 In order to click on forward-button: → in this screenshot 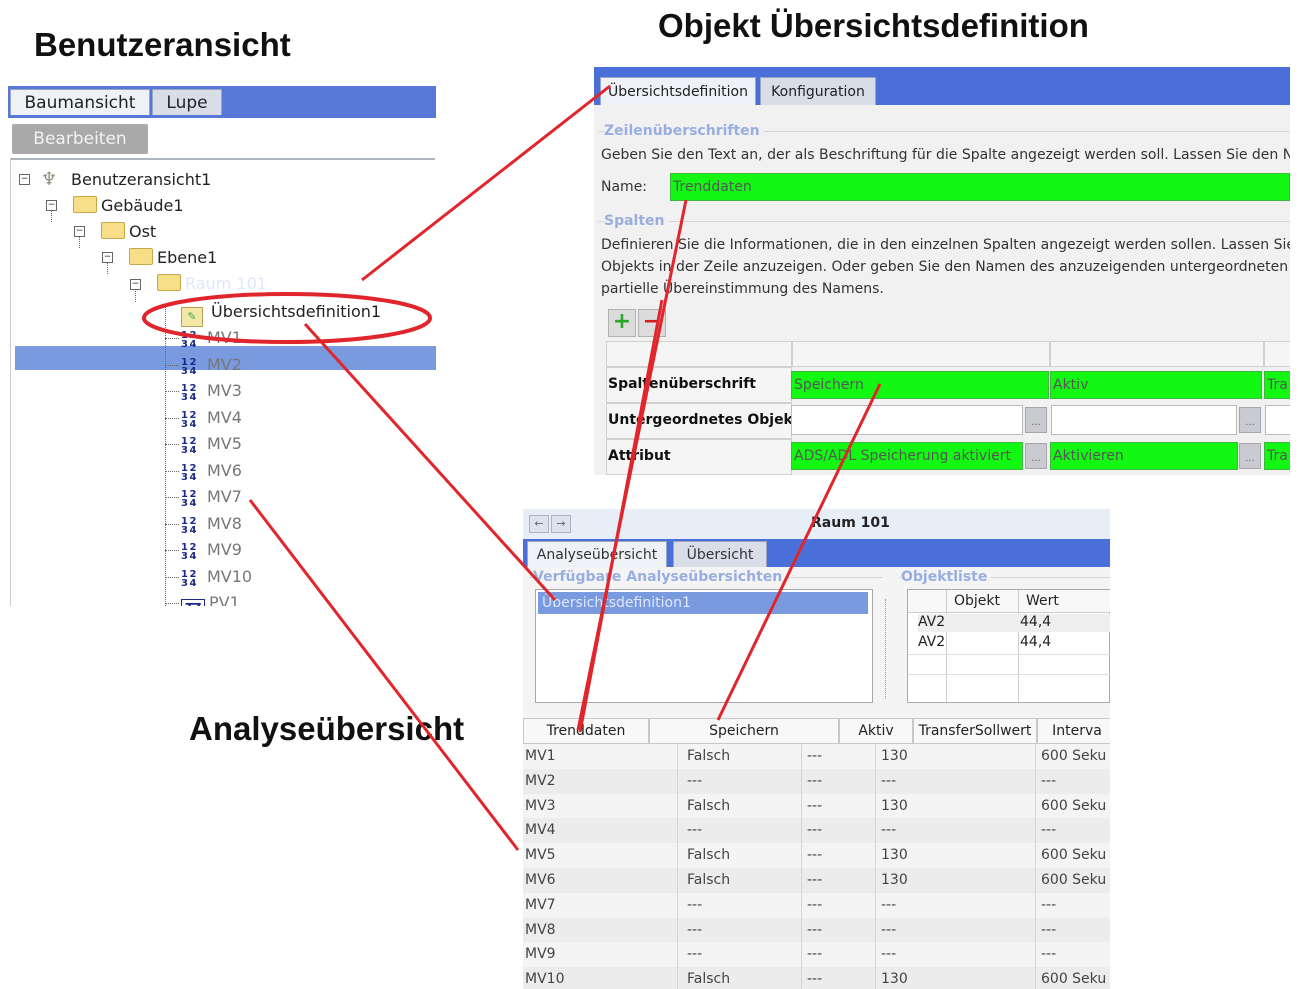, I will do `click(561, 524)`.